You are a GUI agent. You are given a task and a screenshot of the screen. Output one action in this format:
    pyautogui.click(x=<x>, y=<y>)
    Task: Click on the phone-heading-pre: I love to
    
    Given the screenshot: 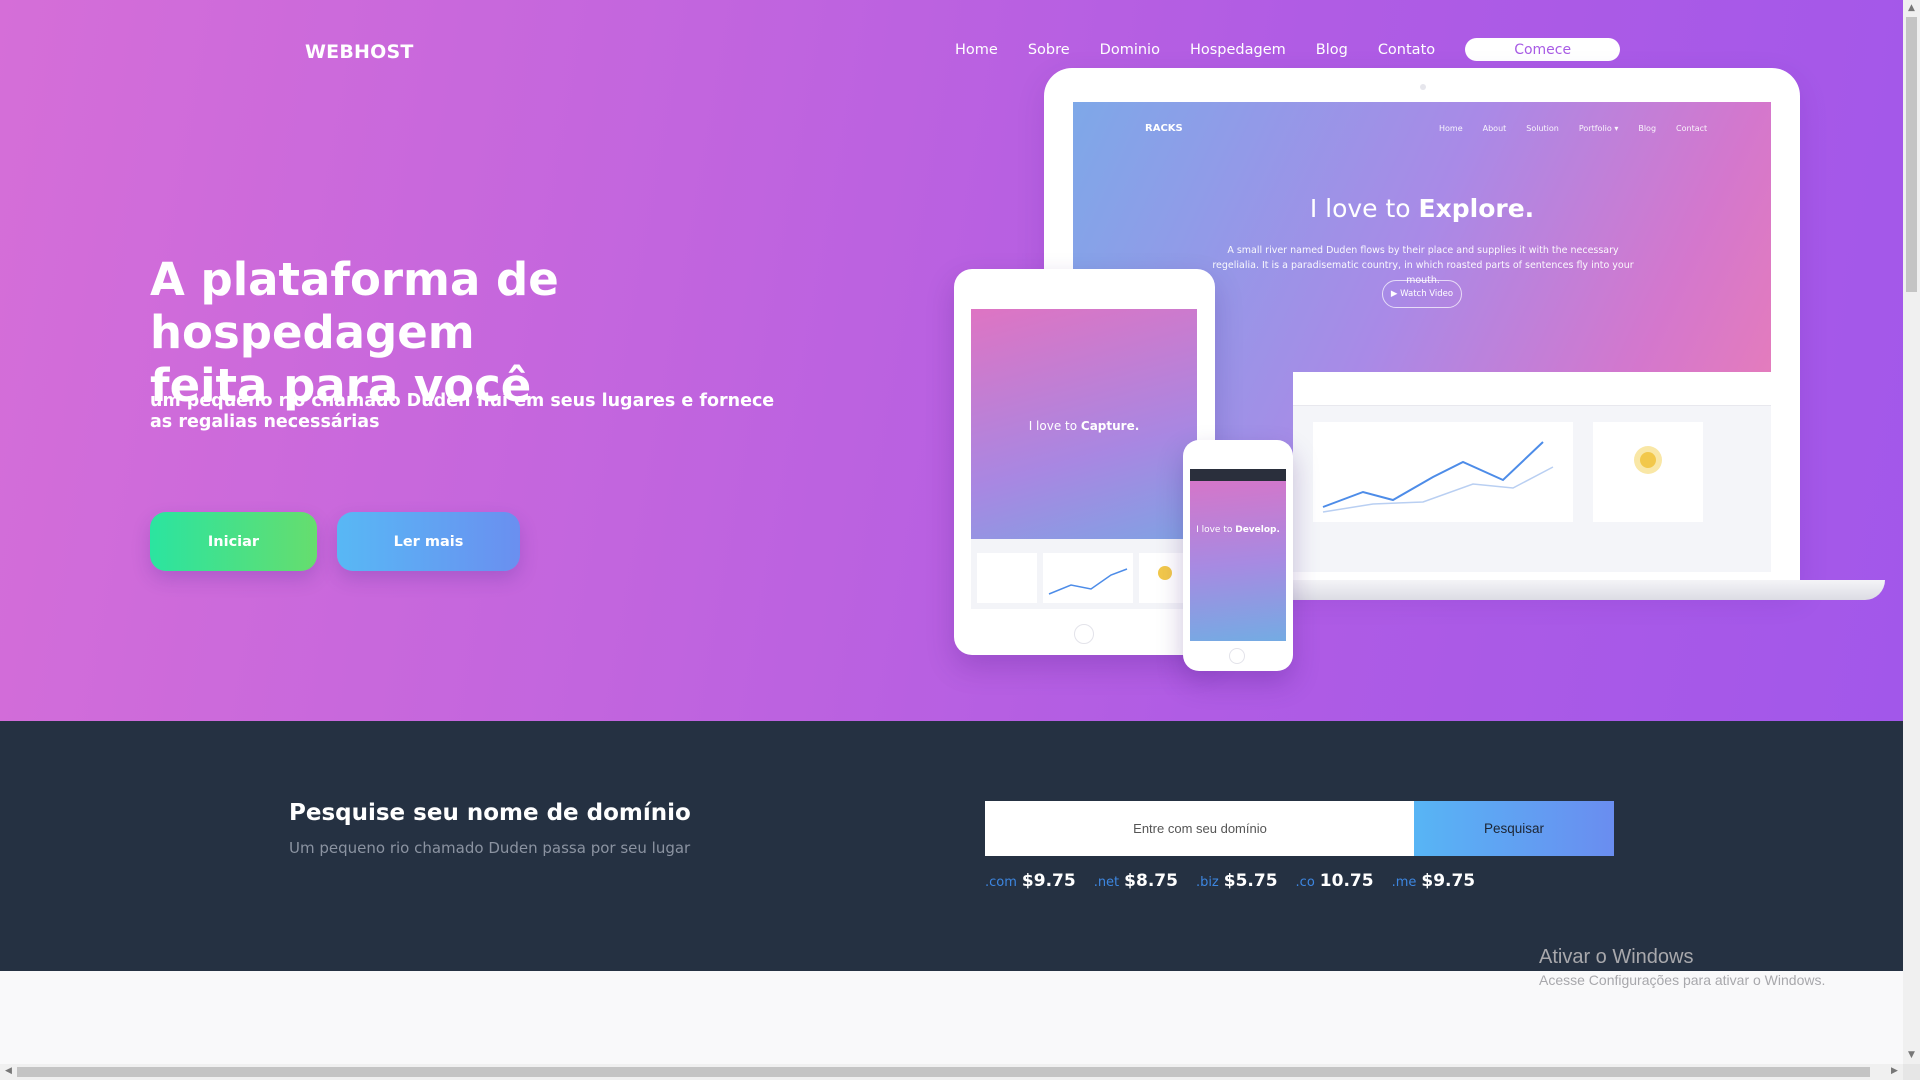 What is the action you would take?
    pyautogui.click(x=1216, y=530)
    